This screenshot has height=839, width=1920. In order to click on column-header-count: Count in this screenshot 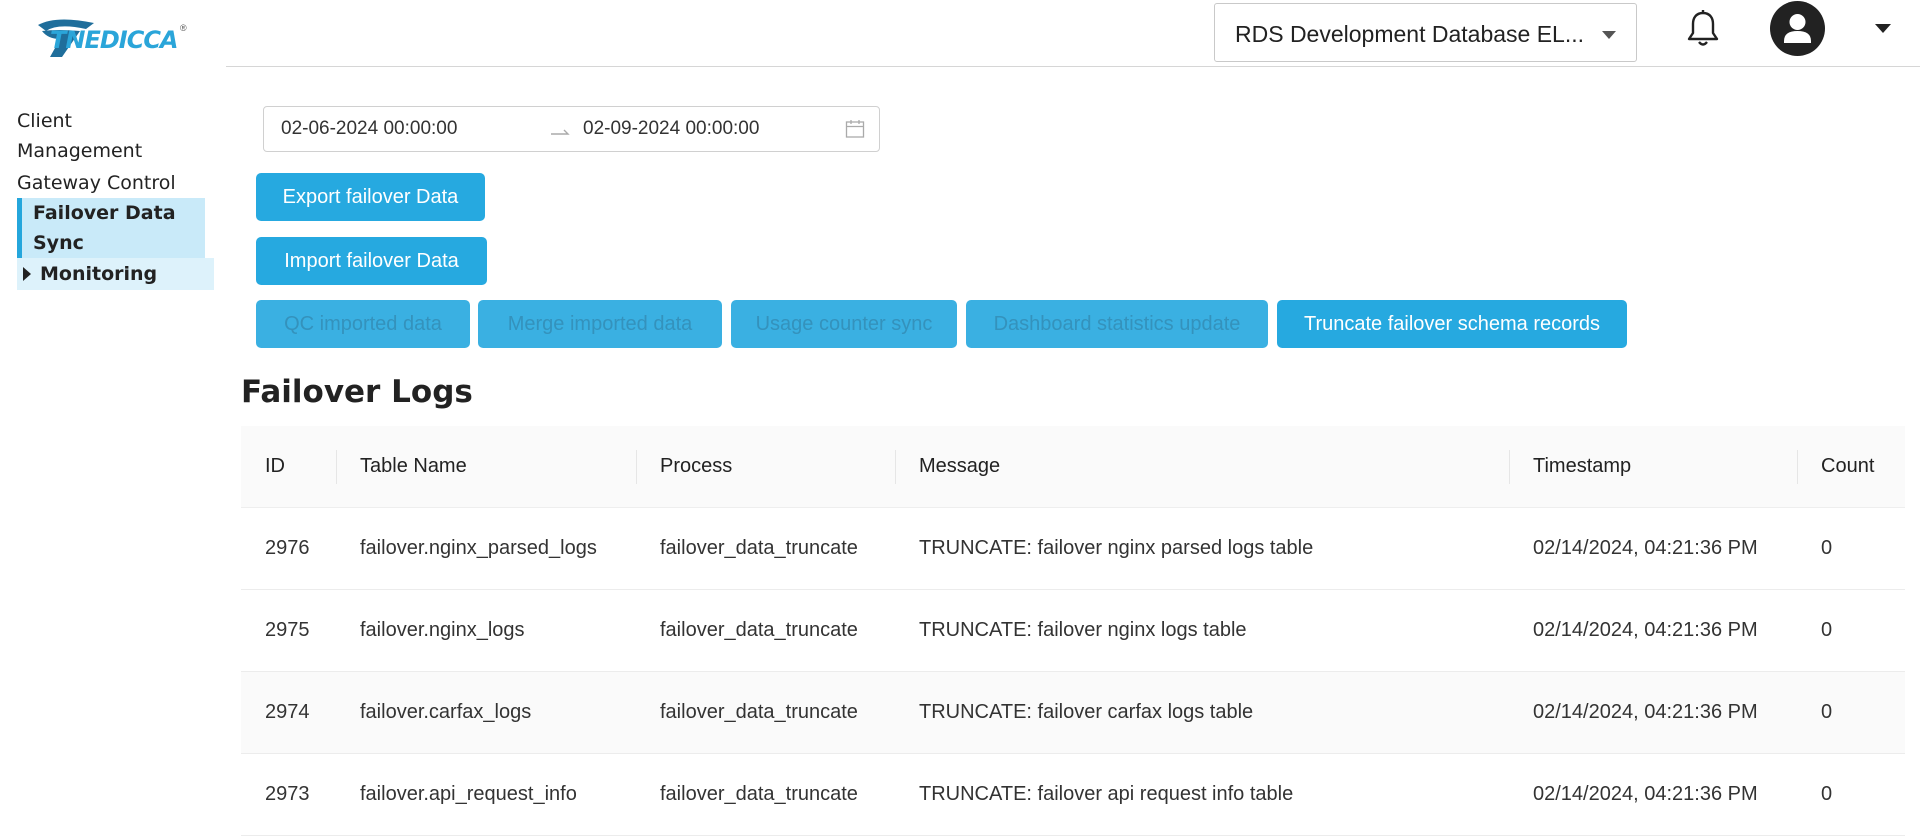, I will do `click(1851, 467)`.